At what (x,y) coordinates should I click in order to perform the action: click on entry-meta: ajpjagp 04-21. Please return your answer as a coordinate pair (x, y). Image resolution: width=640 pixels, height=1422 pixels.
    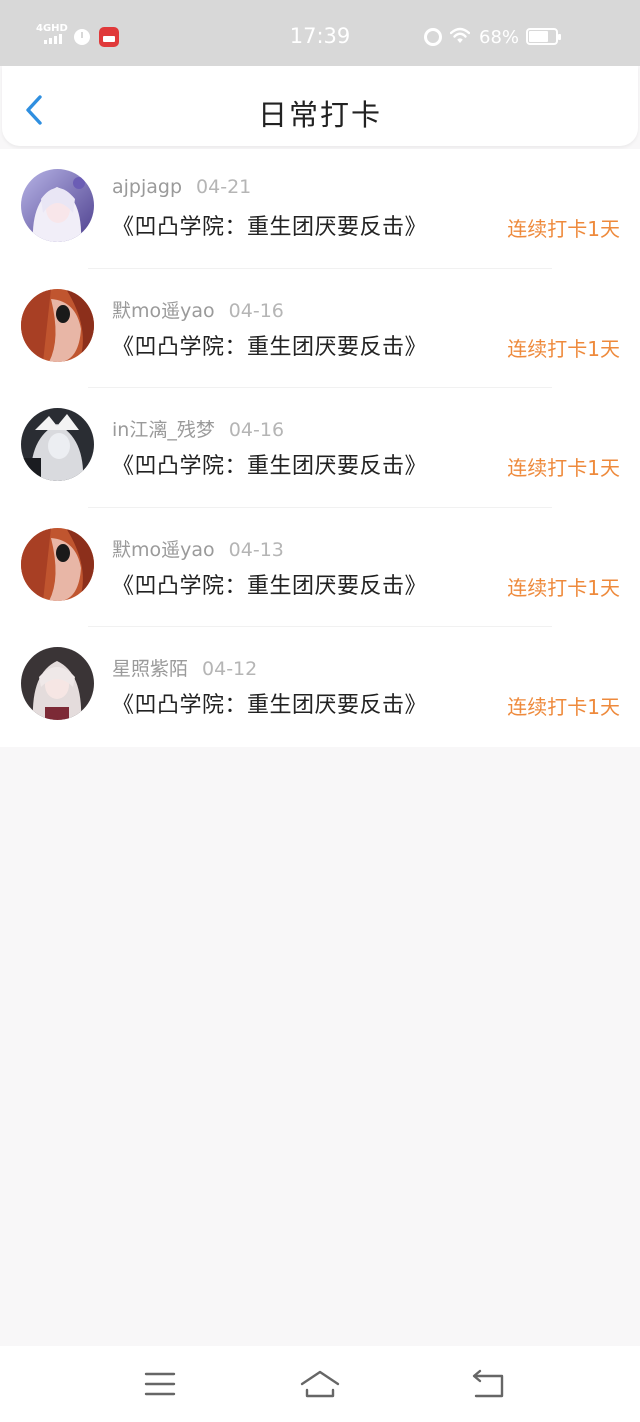
    Looking at the image, I should click on (181, 187).